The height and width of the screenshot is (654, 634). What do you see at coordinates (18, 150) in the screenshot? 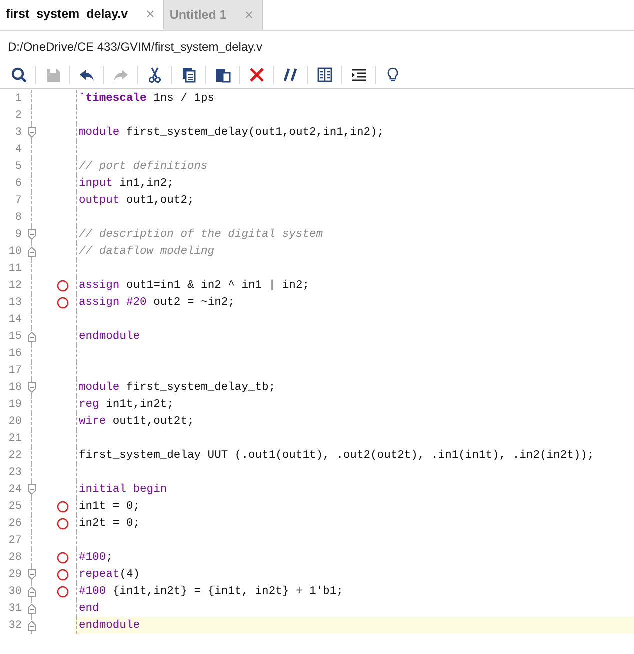
I see `line-number: 4` at bounding box center [18, 150].